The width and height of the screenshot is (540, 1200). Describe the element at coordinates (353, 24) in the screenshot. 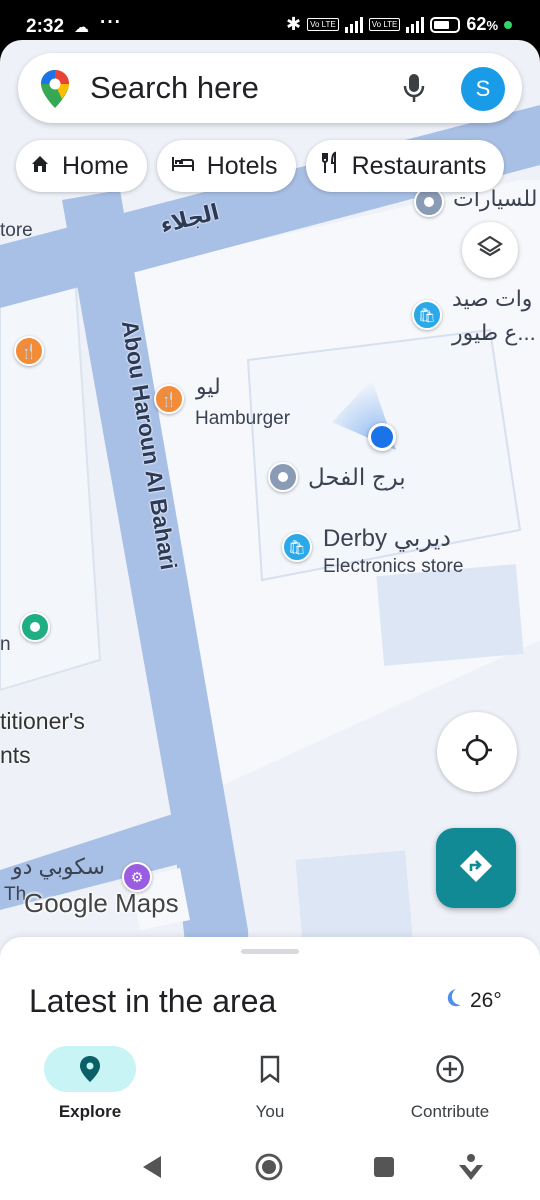

I see `signal-icon` at that location.